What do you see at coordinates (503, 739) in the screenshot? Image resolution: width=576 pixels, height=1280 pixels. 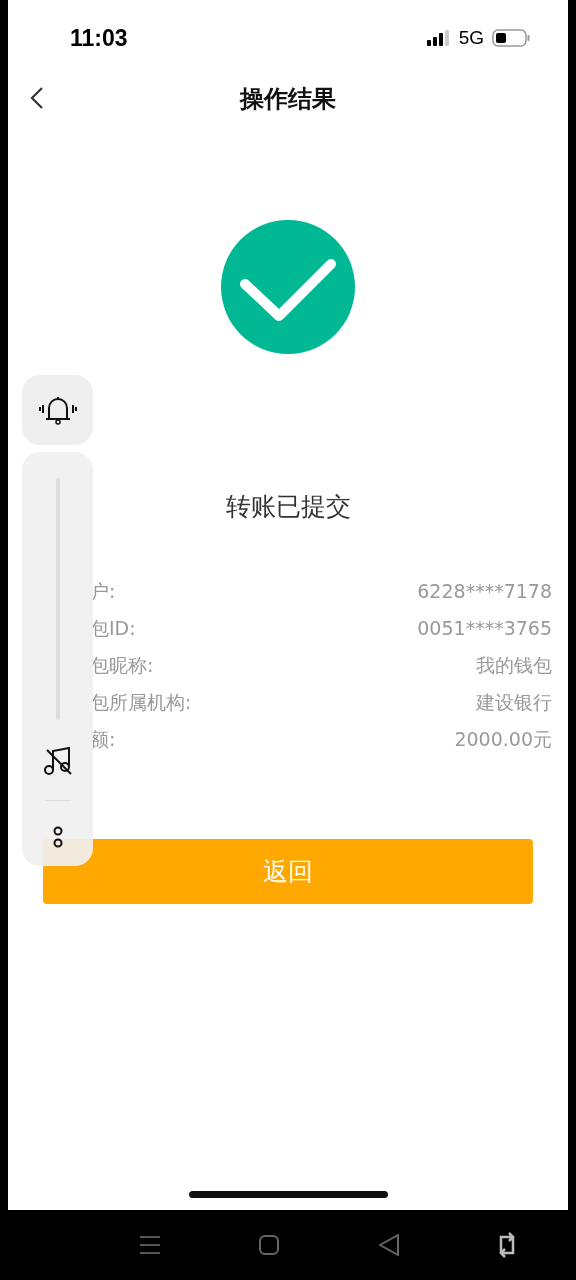 I see `detail-value: 2000.00元` at bounding box center [503, 739].